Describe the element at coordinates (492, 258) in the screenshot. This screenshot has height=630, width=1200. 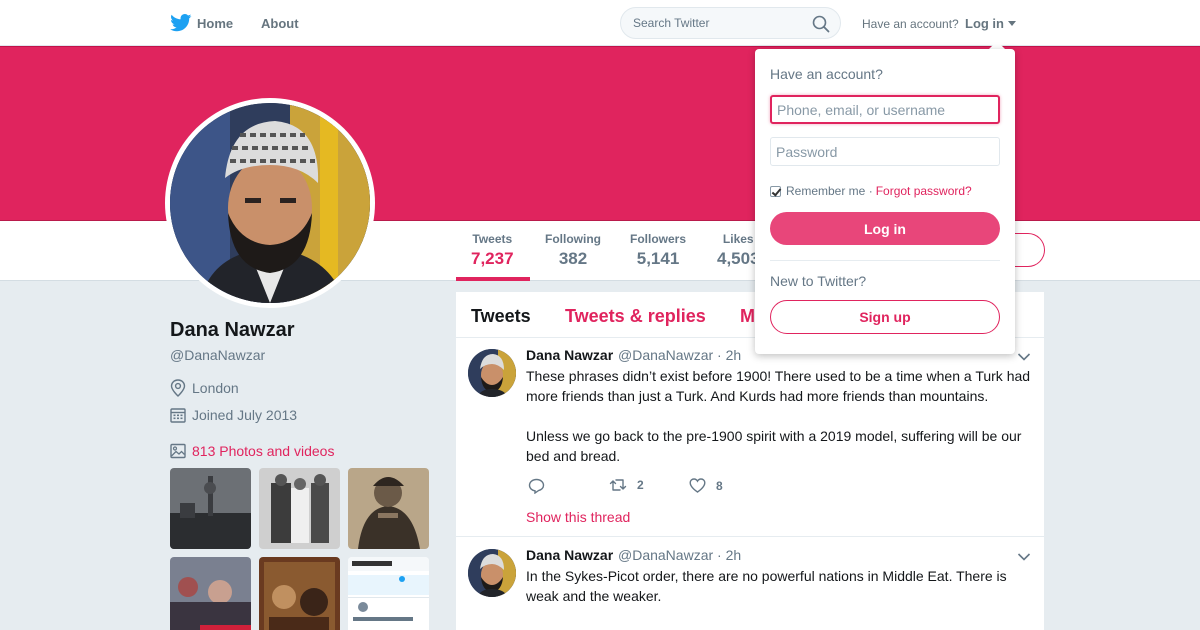
I see `stat-value: 7,237` at that location.